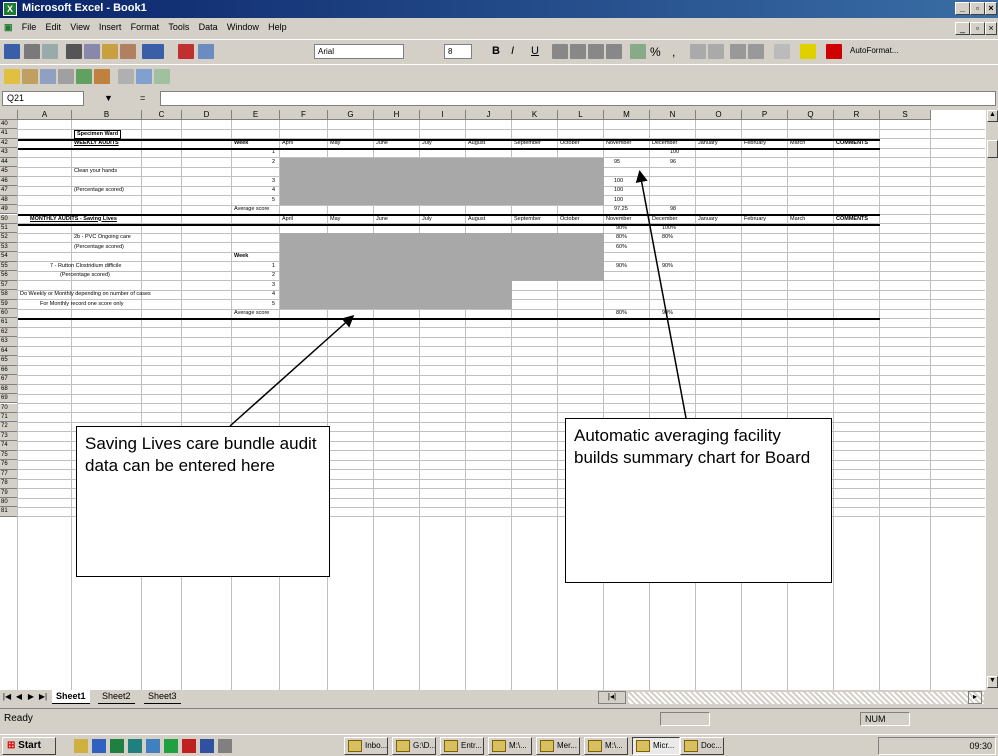 Image resolution: width=998 pixels, height=756 pixels. I want to click on scroll-thumb, so click(992, 149).